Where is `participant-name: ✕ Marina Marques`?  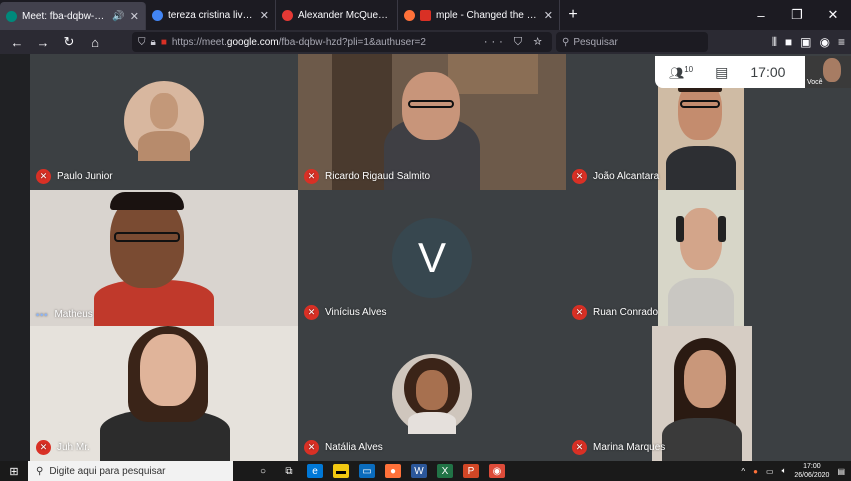 participant-name: ✕ Marina Marques is located at coordinates (618, 447).